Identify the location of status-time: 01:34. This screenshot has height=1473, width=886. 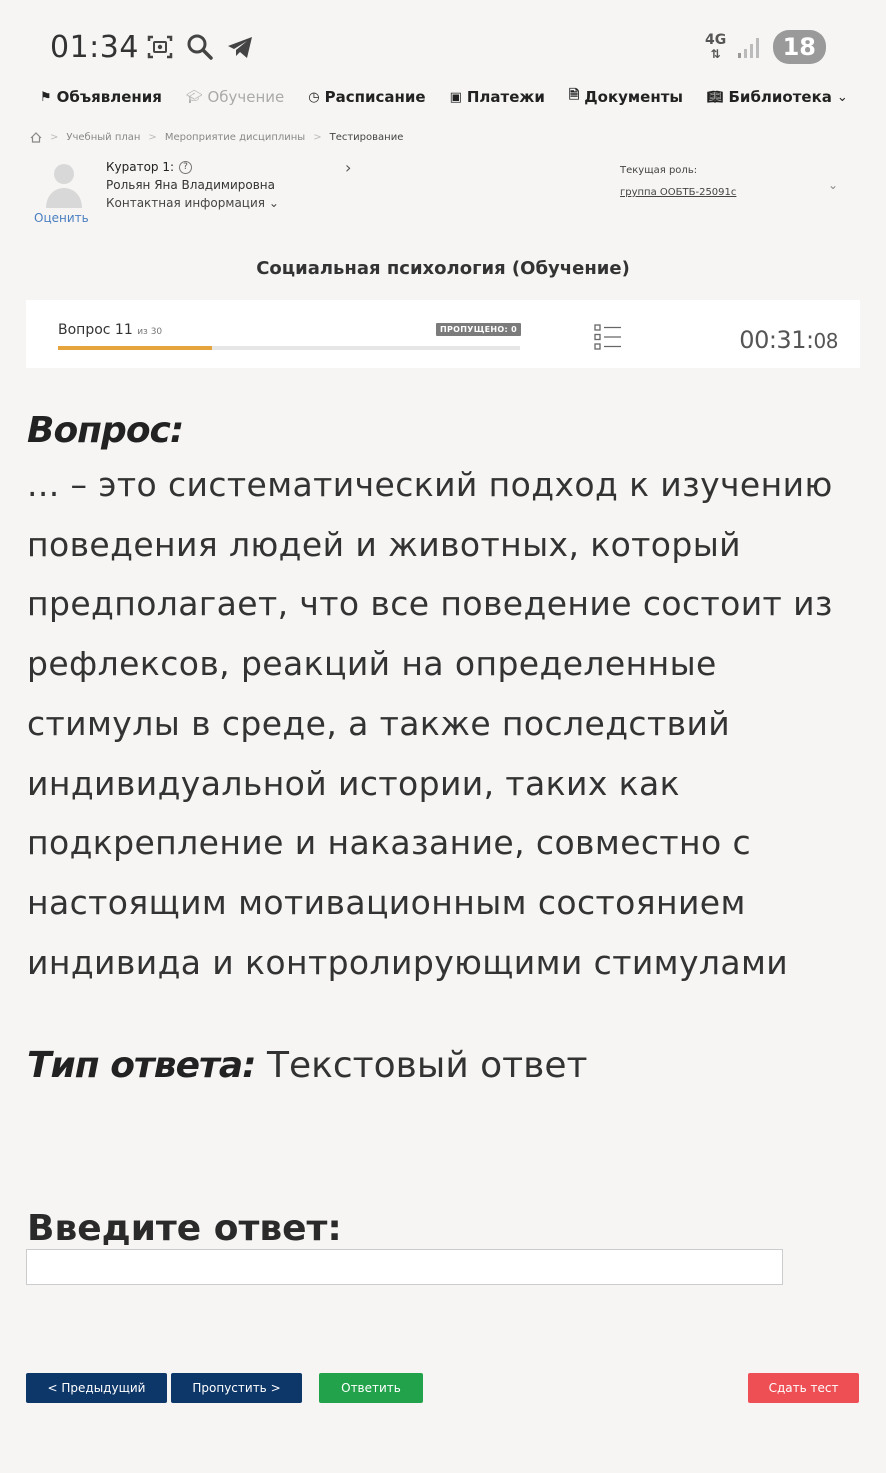
(94, 47).